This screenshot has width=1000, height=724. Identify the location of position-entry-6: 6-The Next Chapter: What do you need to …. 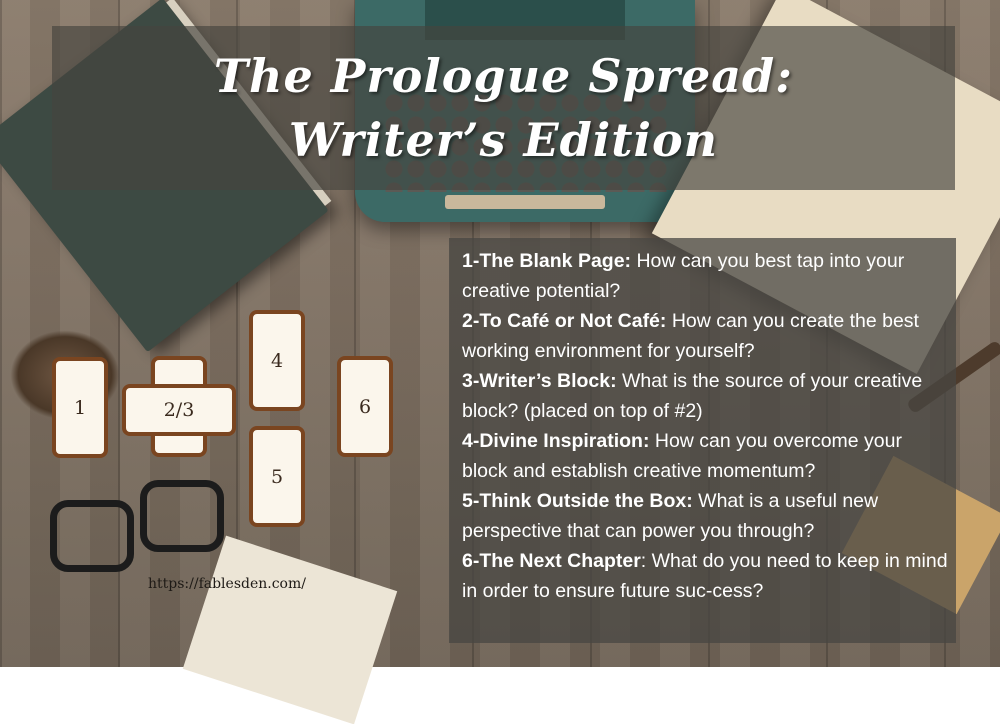
(706, 576).